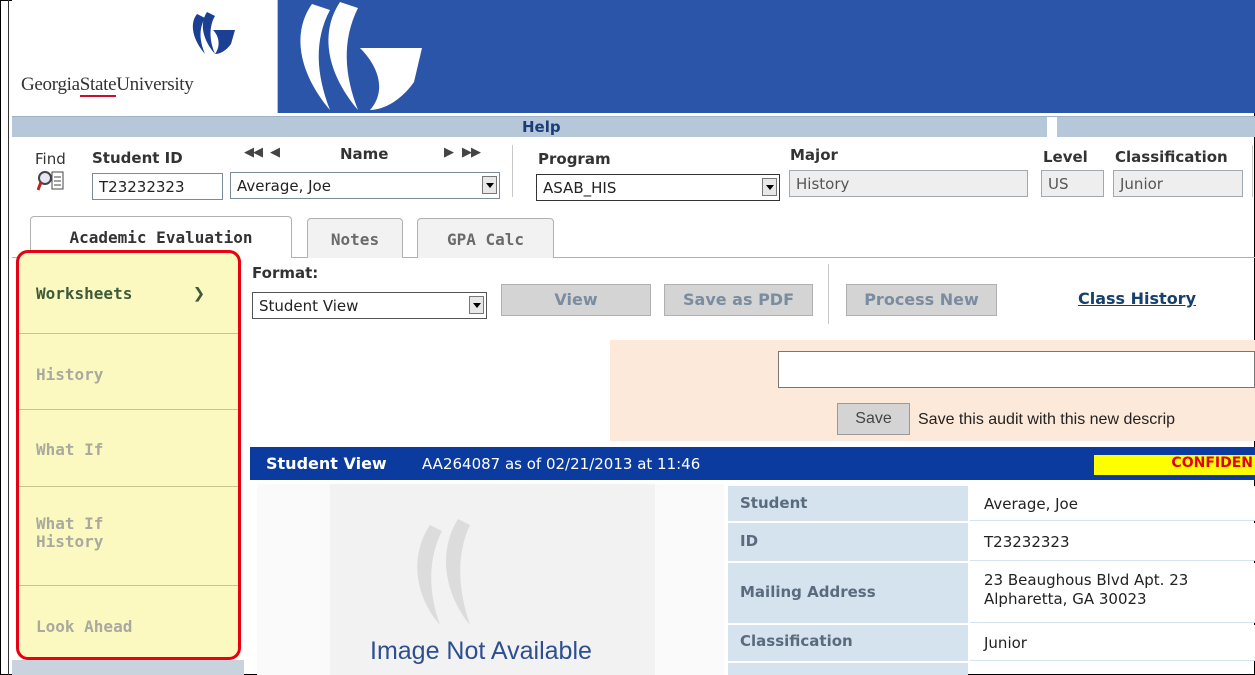 This screenshot has width=1255, height=675. Describe the element at coordinates (848, 542) in the screenshot. I see `table-row-label-id: ID` at that location.